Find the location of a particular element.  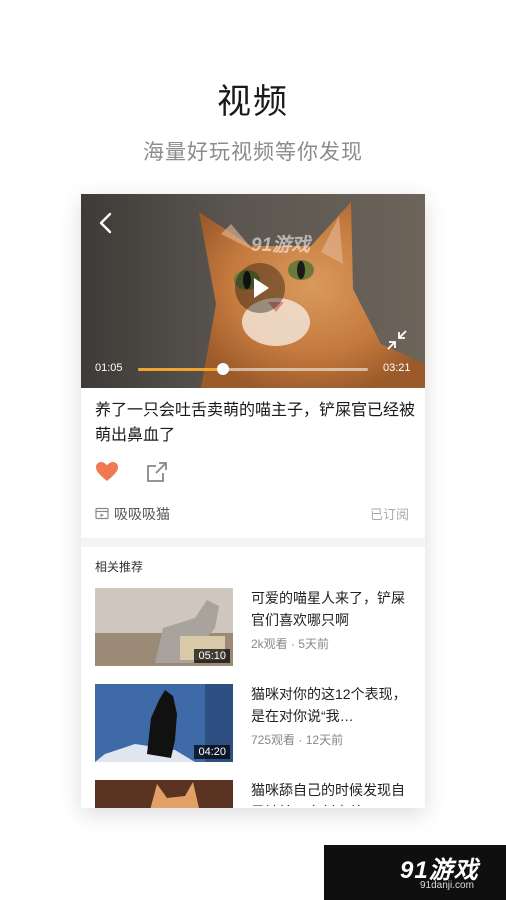

recommend-title: 可爱的喵星人来了，铲屎官们喜欢哪只啊 is located at coordinates (331, 609).